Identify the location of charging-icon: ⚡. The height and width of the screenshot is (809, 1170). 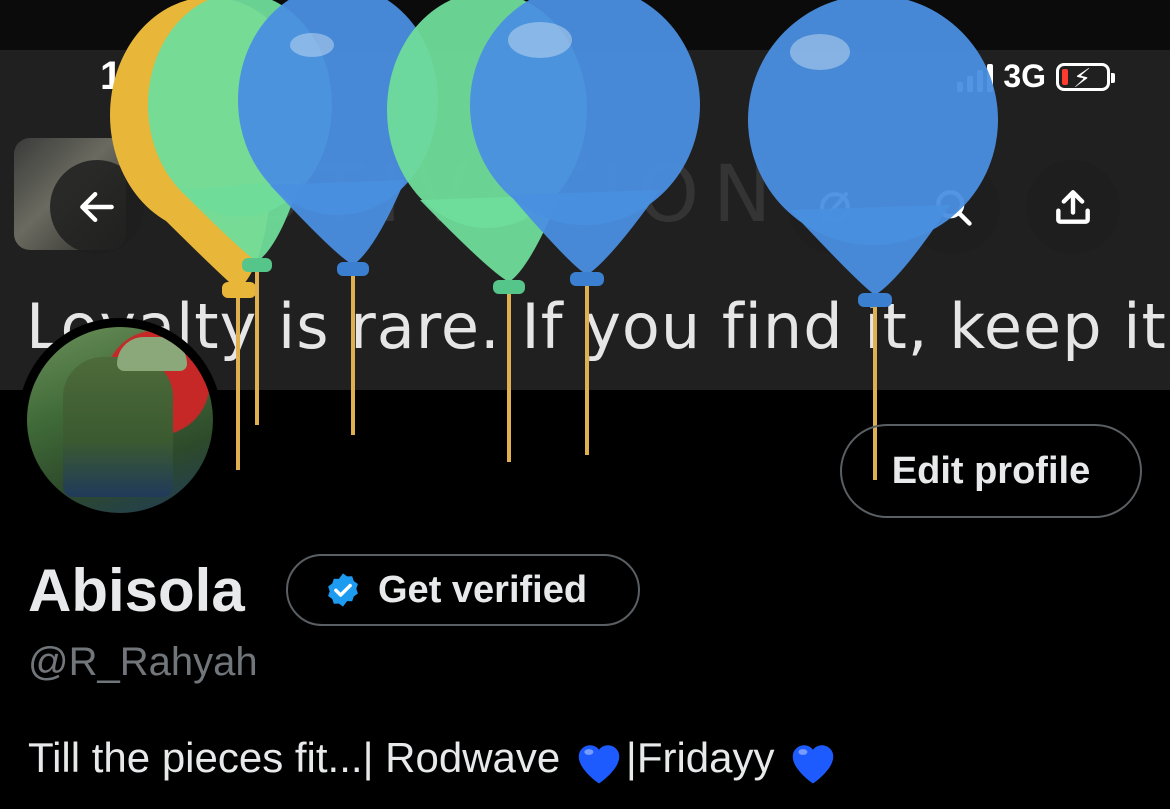
(1082, 77).